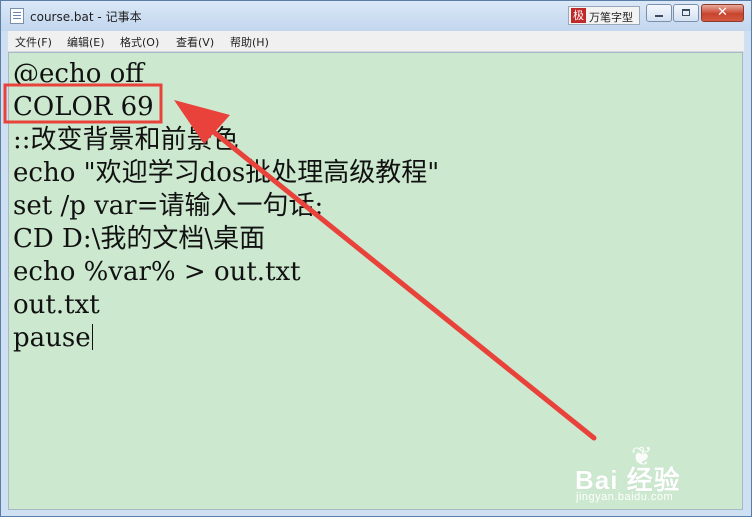 The height and width of the screenshot is (517, 752). Describe the element at coordinates (625, 497) in the screenshot. I see `watermark-url: jingyan.baidu.com` at that location.